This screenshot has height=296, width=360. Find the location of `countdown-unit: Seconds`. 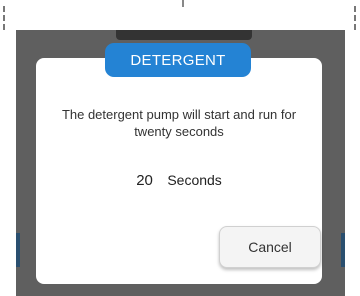

countdown-unit: Seconds is located at coordinates (194, 180).